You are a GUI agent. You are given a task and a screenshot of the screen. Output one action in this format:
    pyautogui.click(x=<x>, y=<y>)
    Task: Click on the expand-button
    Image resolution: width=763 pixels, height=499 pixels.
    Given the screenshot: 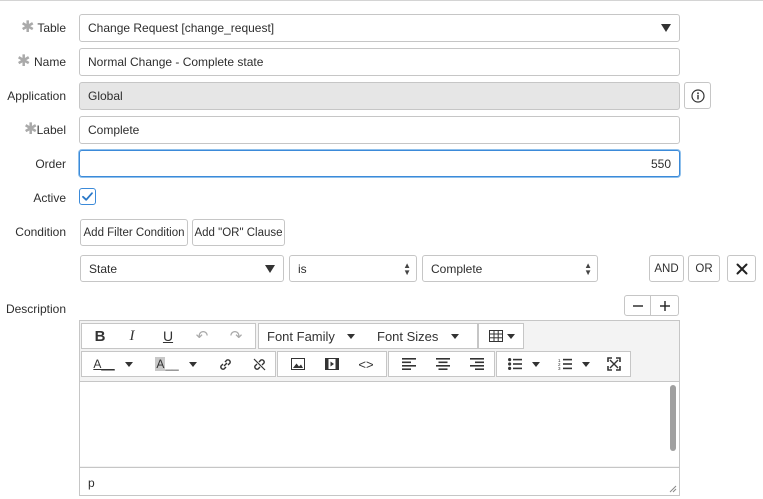 What is the action you would take?
    pyautogui.click(x=664, y=305)
    